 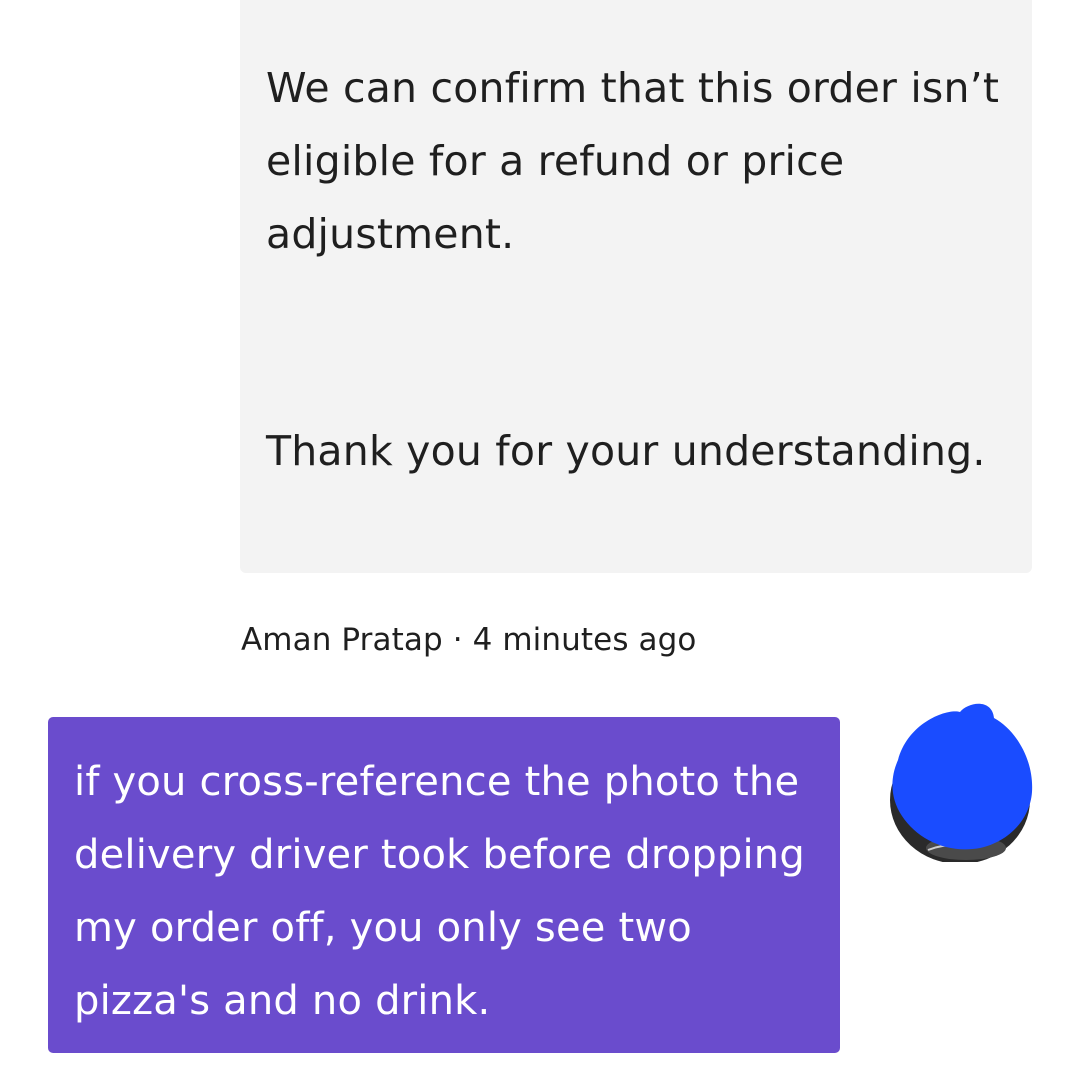 I want to click on agent-message-paragraph: Thank you for your understanding., so click(x=626, y=451).